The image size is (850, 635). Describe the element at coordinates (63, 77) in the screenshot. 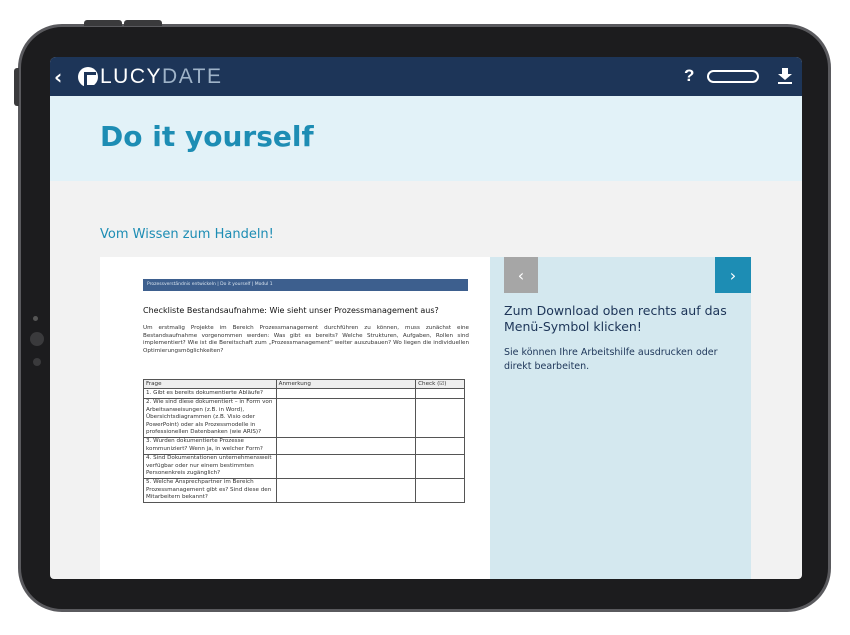

I see `back-icon: ‹` at that location.